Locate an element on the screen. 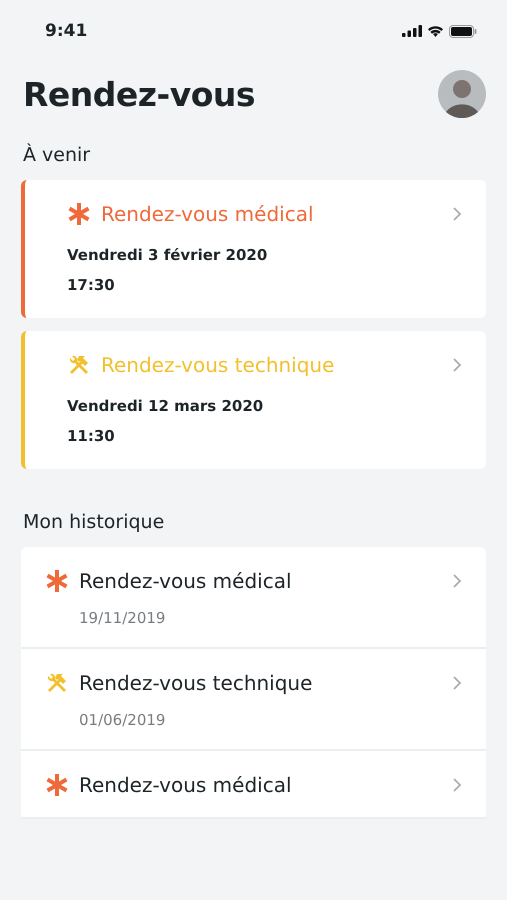 The image size is (507, 900). wifi-icon is located at coordinates (435, 31).